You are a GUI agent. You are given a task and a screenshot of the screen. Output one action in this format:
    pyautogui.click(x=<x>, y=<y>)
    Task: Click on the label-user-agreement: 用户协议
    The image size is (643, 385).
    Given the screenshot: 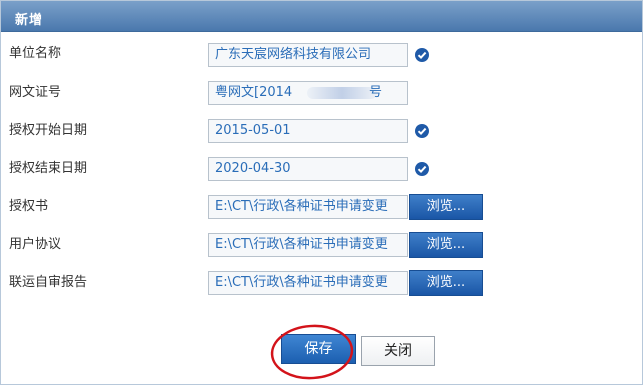 What is the action you would take?
    pyautogui.click(x=35, y=244)
    